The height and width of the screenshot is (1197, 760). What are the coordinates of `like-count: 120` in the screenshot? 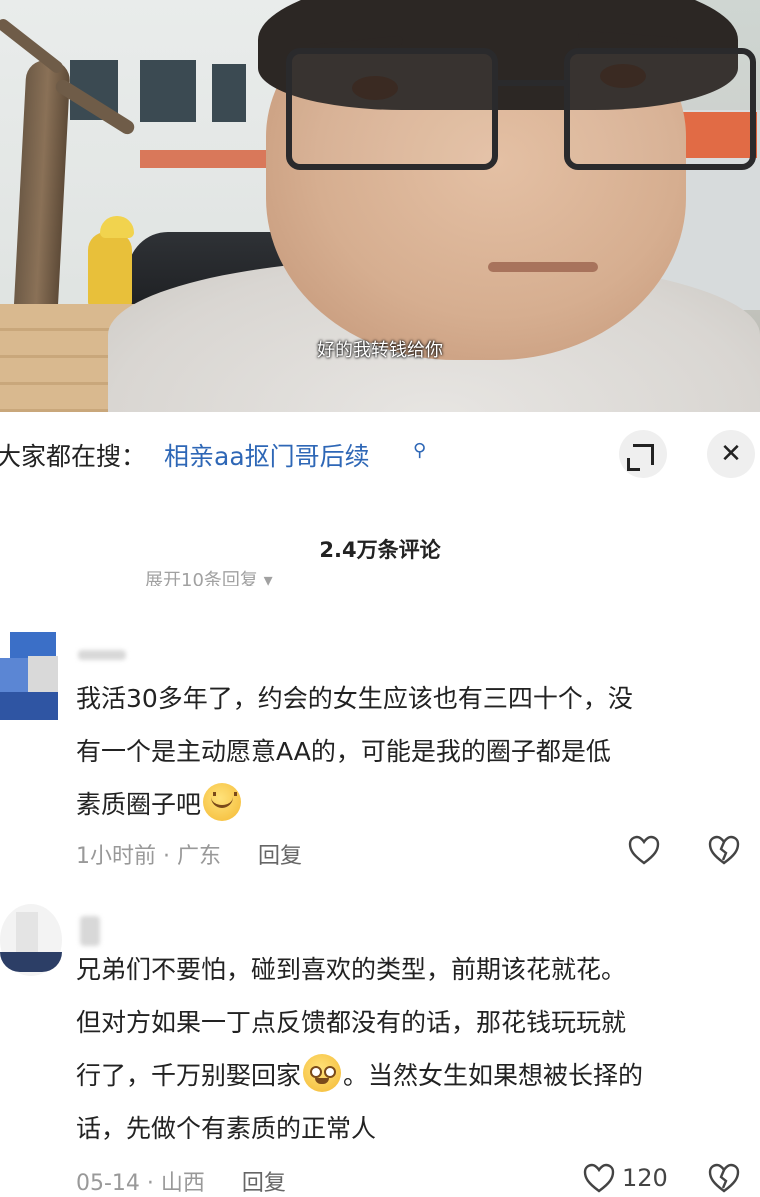 It's located at (645, 1178).